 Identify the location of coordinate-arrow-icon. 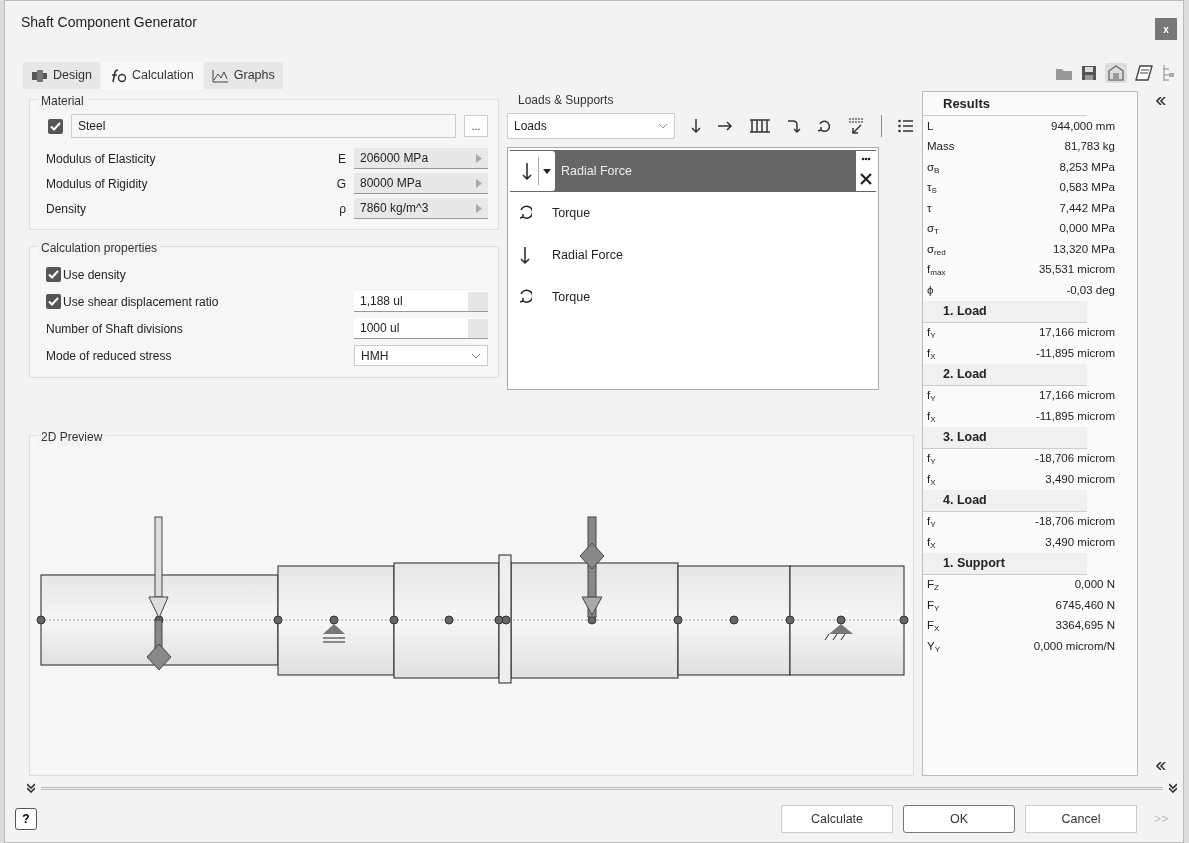
(856, 126).